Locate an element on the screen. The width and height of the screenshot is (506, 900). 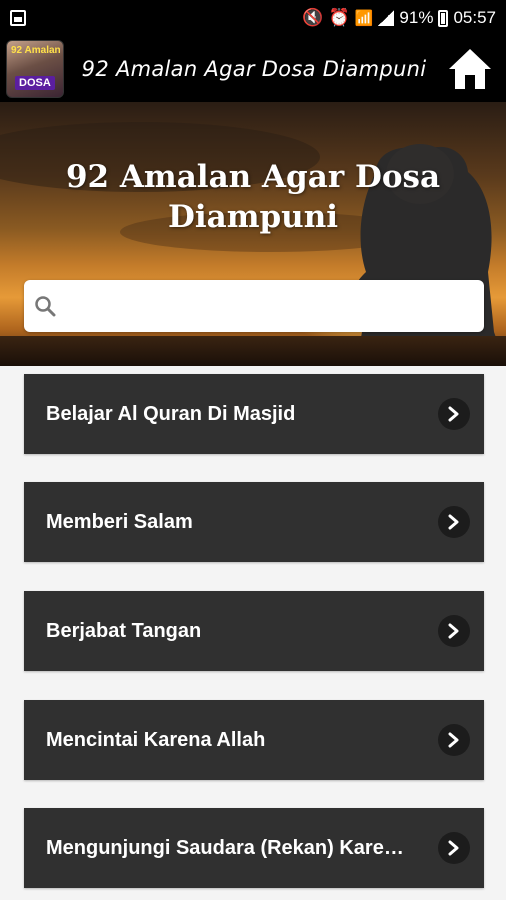
gallery-notification-icon is located at coordinates (18, 18).